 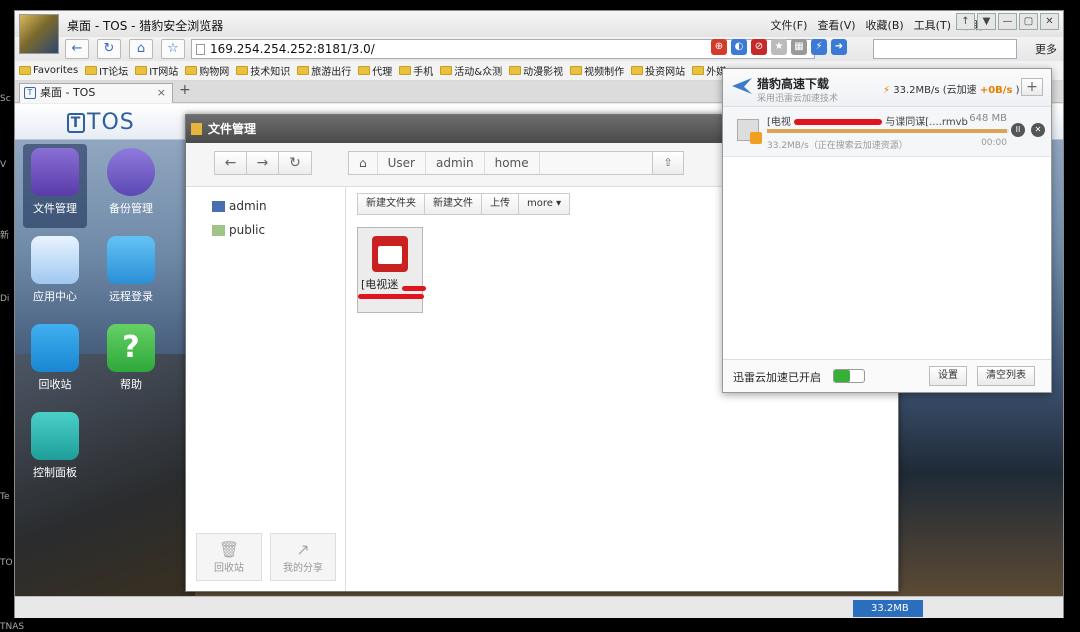 What do you see at coordinates (6, 563) in the screenshot?
I see `desktop-label: TO` at bounding box center [6, 563].